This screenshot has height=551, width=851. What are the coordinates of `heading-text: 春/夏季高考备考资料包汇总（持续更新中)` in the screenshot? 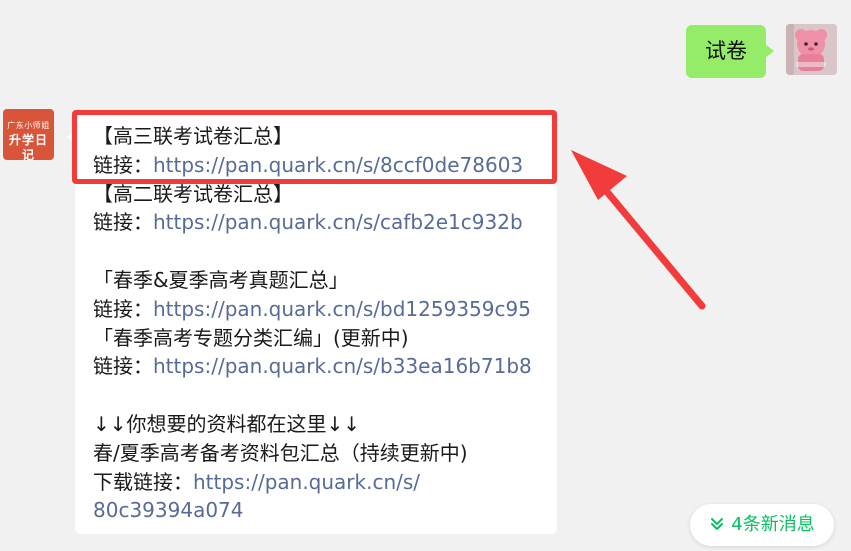 It's located at (280, 452).